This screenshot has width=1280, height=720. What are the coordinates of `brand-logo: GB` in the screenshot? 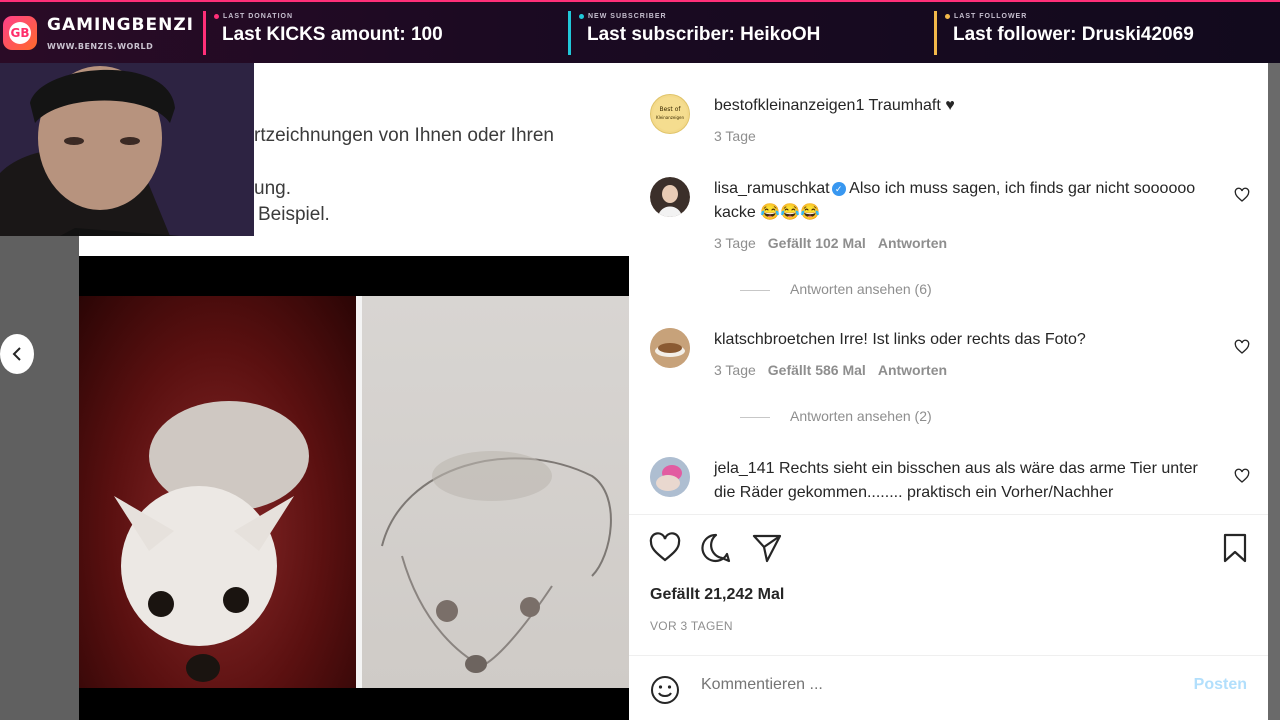 It's located at (20, 33).